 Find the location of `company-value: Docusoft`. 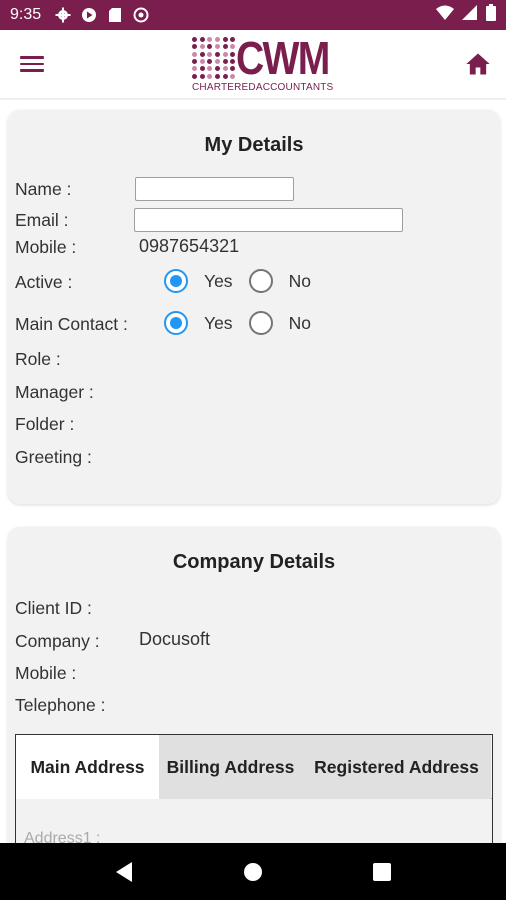

company-value: Docusoft is located at coordinates (175, 639).